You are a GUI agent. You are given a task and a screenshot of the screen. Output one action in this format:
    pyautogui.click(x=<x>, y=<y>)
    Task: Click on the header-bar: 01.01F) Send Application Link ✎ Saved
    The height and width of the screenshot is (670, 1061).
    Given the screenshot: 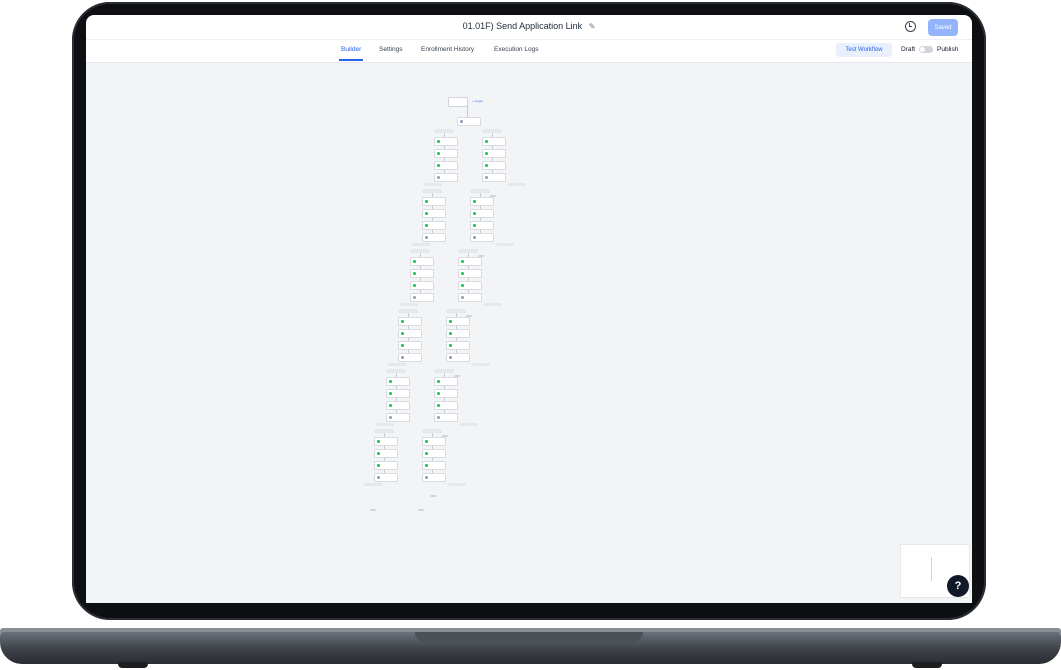 What is the action you would take?
    pyautogui.click(x=529, y=27)
    